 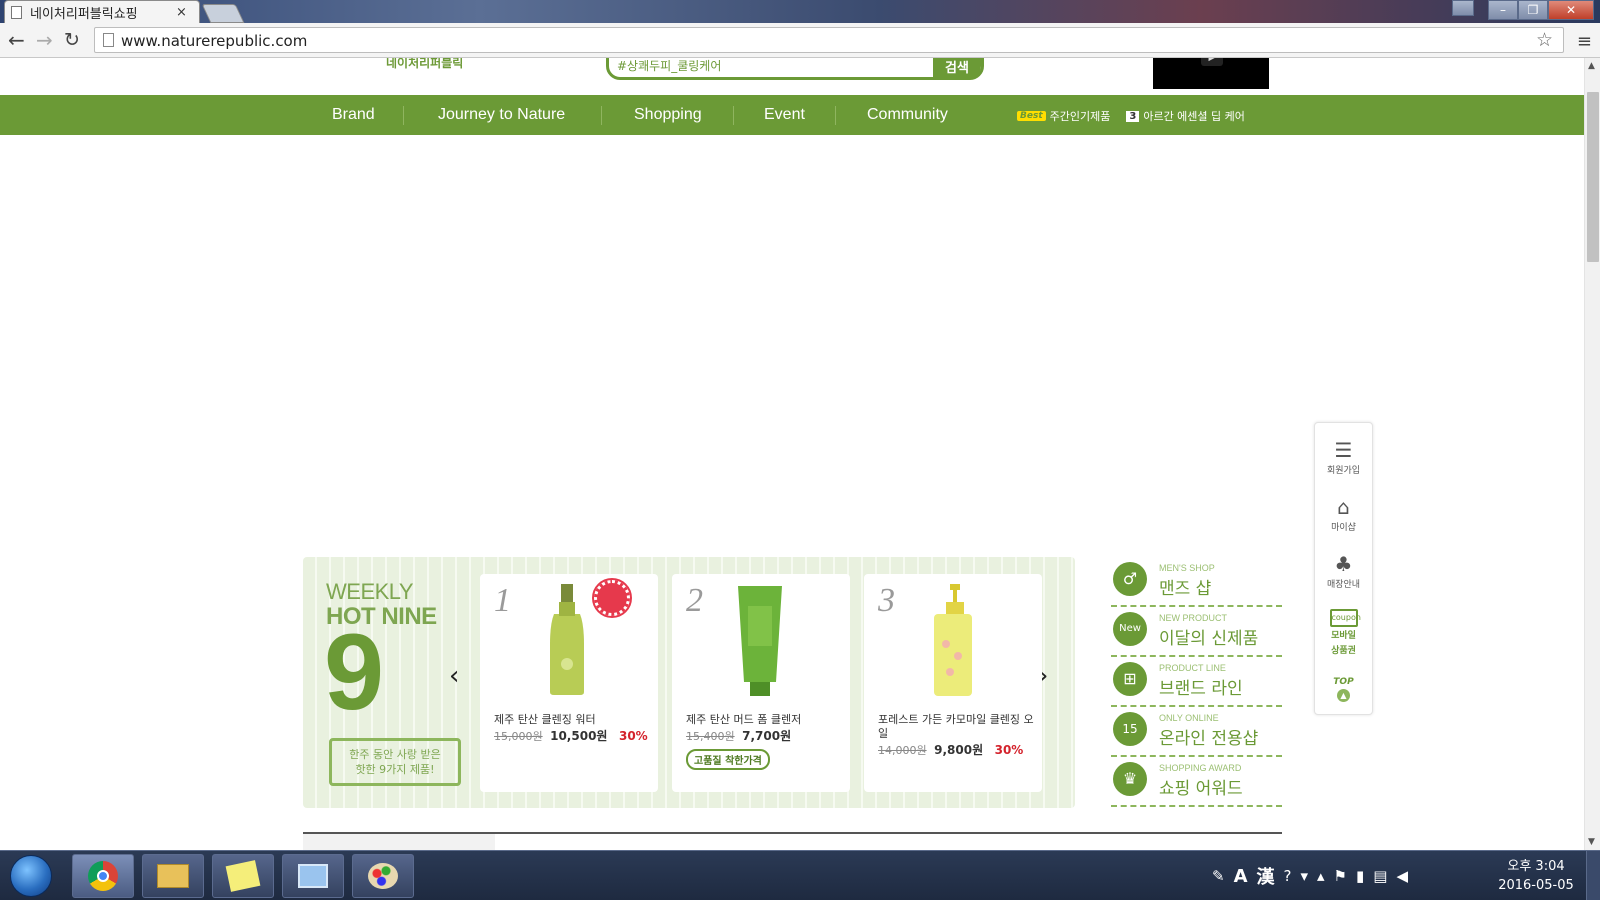 I want to click on computer-icon, so click(x=313, y=876).